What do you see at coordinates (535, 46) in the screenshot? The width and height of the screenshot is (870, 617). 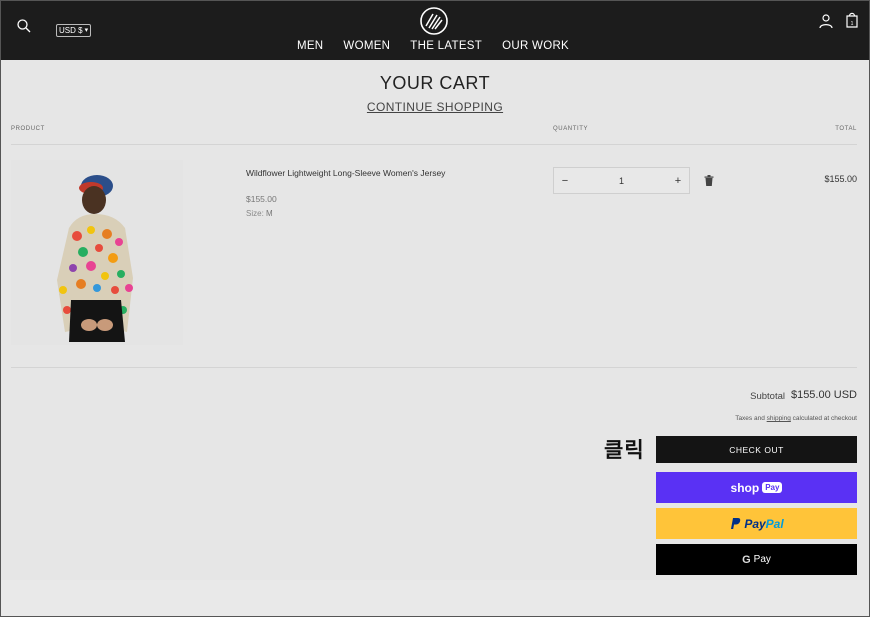 I see `nav-item-our-work: OUR WORK` at bounding box center [535, 46].